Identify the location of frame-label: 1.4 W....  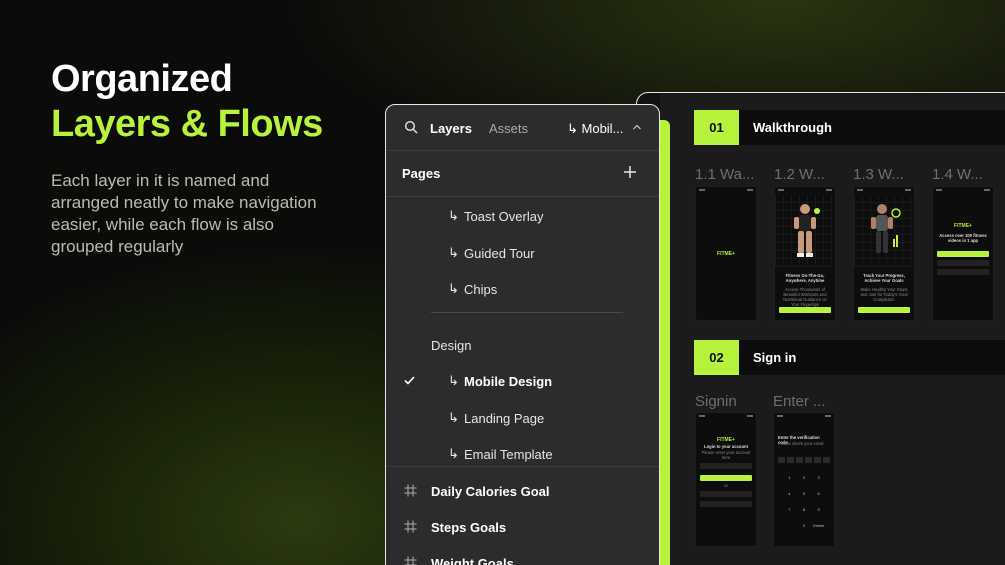
(957, 174).